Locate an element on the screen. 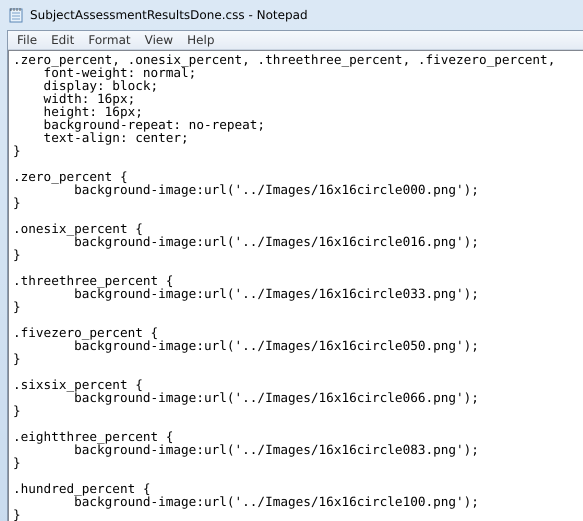 The image size is (583, 521). code-line: .onesix_percent { is located at coordinates (78, 228).